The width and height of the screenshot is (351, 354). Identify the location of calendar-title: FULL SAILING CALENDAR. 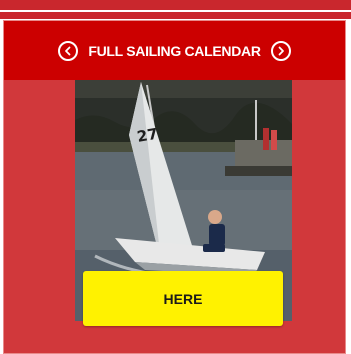
(174, 51).